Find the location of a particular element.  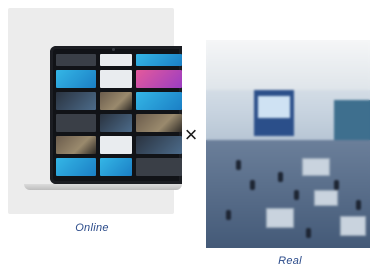

real-caption: Real is located at coordinates (290, 261).